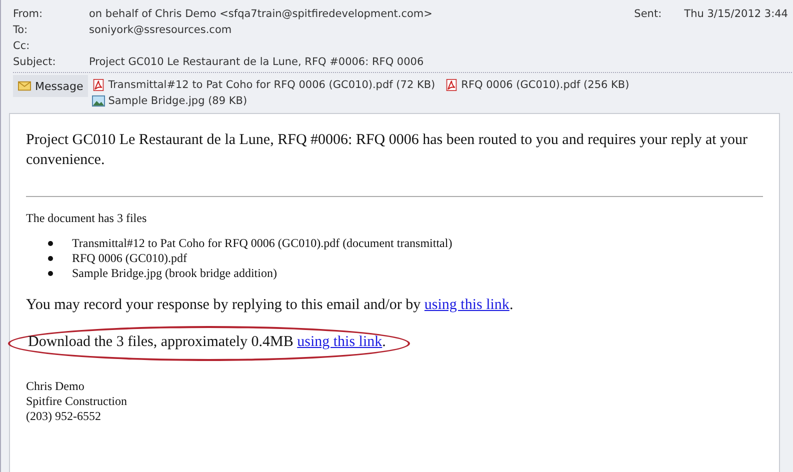 This screenshot has width=793, height=472. I want to click on field-value: soniyork@ssresources.com, so click(160, 30).